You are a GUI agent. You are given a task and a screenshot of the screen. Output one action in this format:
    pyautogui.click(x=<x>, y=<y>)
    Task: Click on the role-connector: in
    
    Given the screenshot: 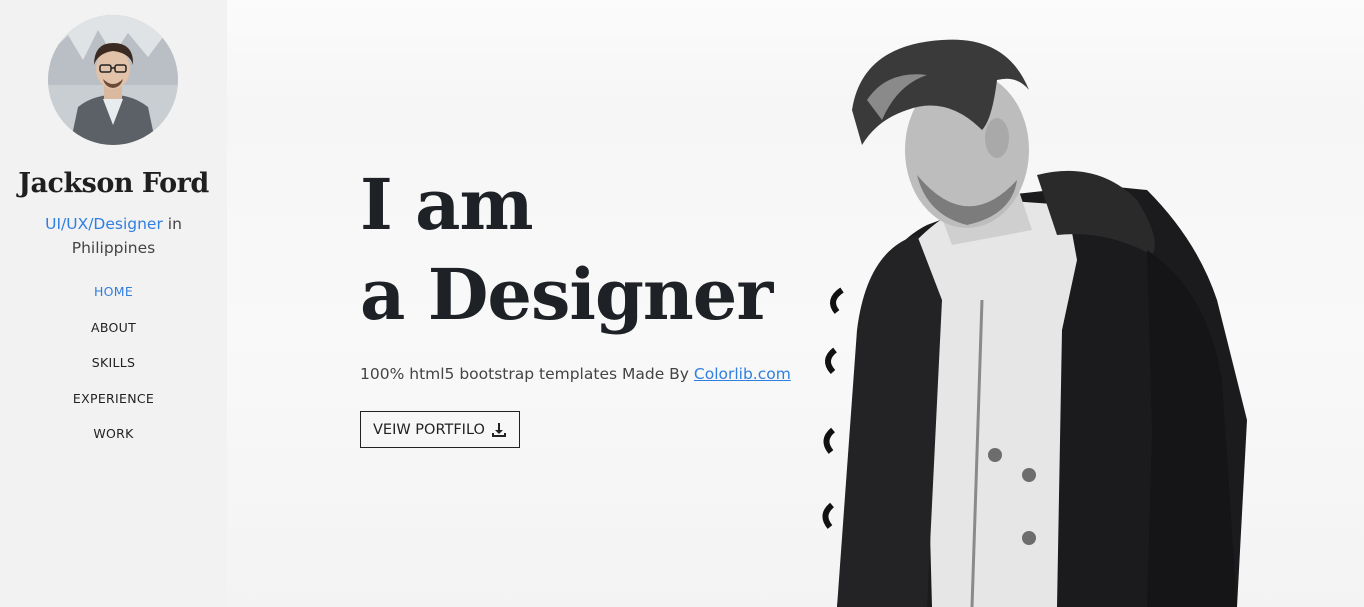 What is the action you would take?
    pyautogui.click(x=172, y=224)
    